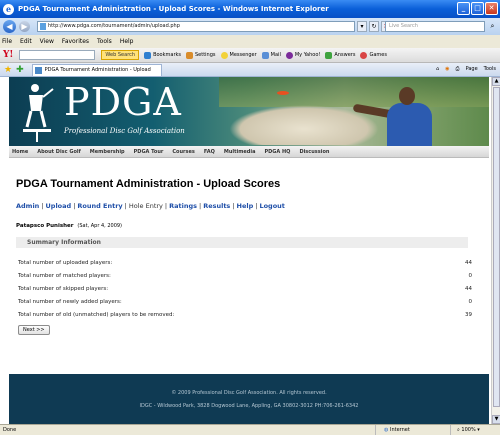 The height and width of the screenshot is (435, 500). I want to click on answers-icon, so click(329, 55).